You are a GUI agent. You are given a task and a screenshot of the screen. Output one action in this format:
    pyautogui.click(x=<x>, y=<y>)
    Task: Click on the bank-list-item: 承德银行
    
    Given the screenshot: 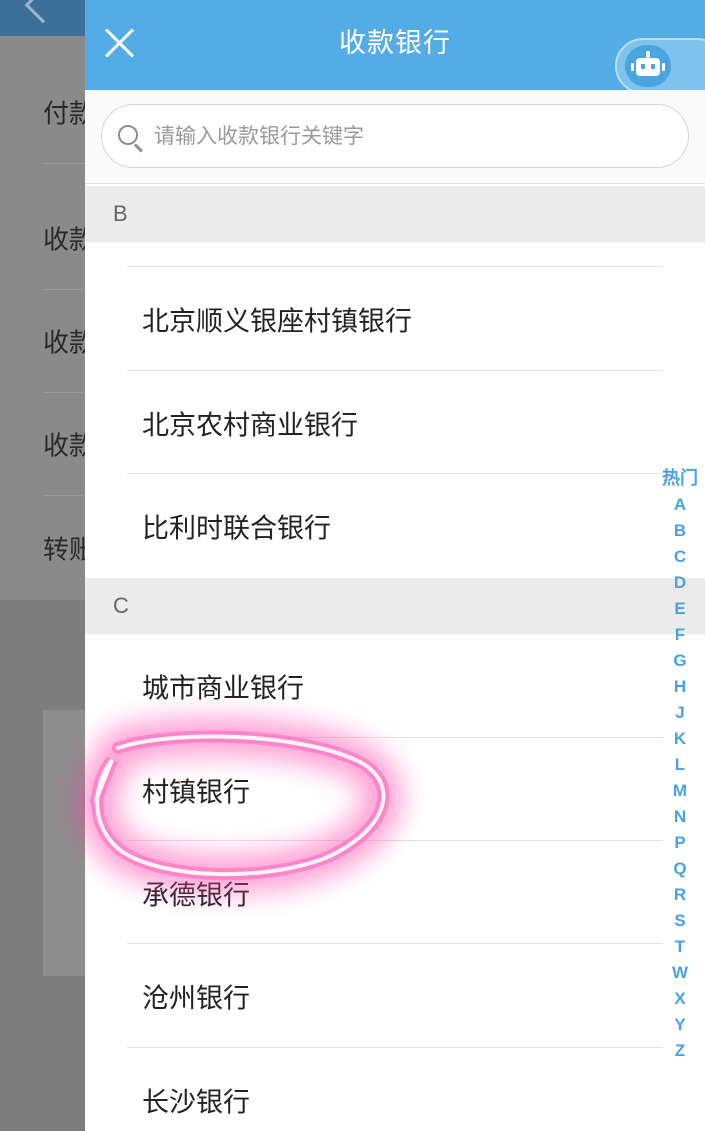 What is the action you would take?
    pyautogui.click(x=395, y=893)
    